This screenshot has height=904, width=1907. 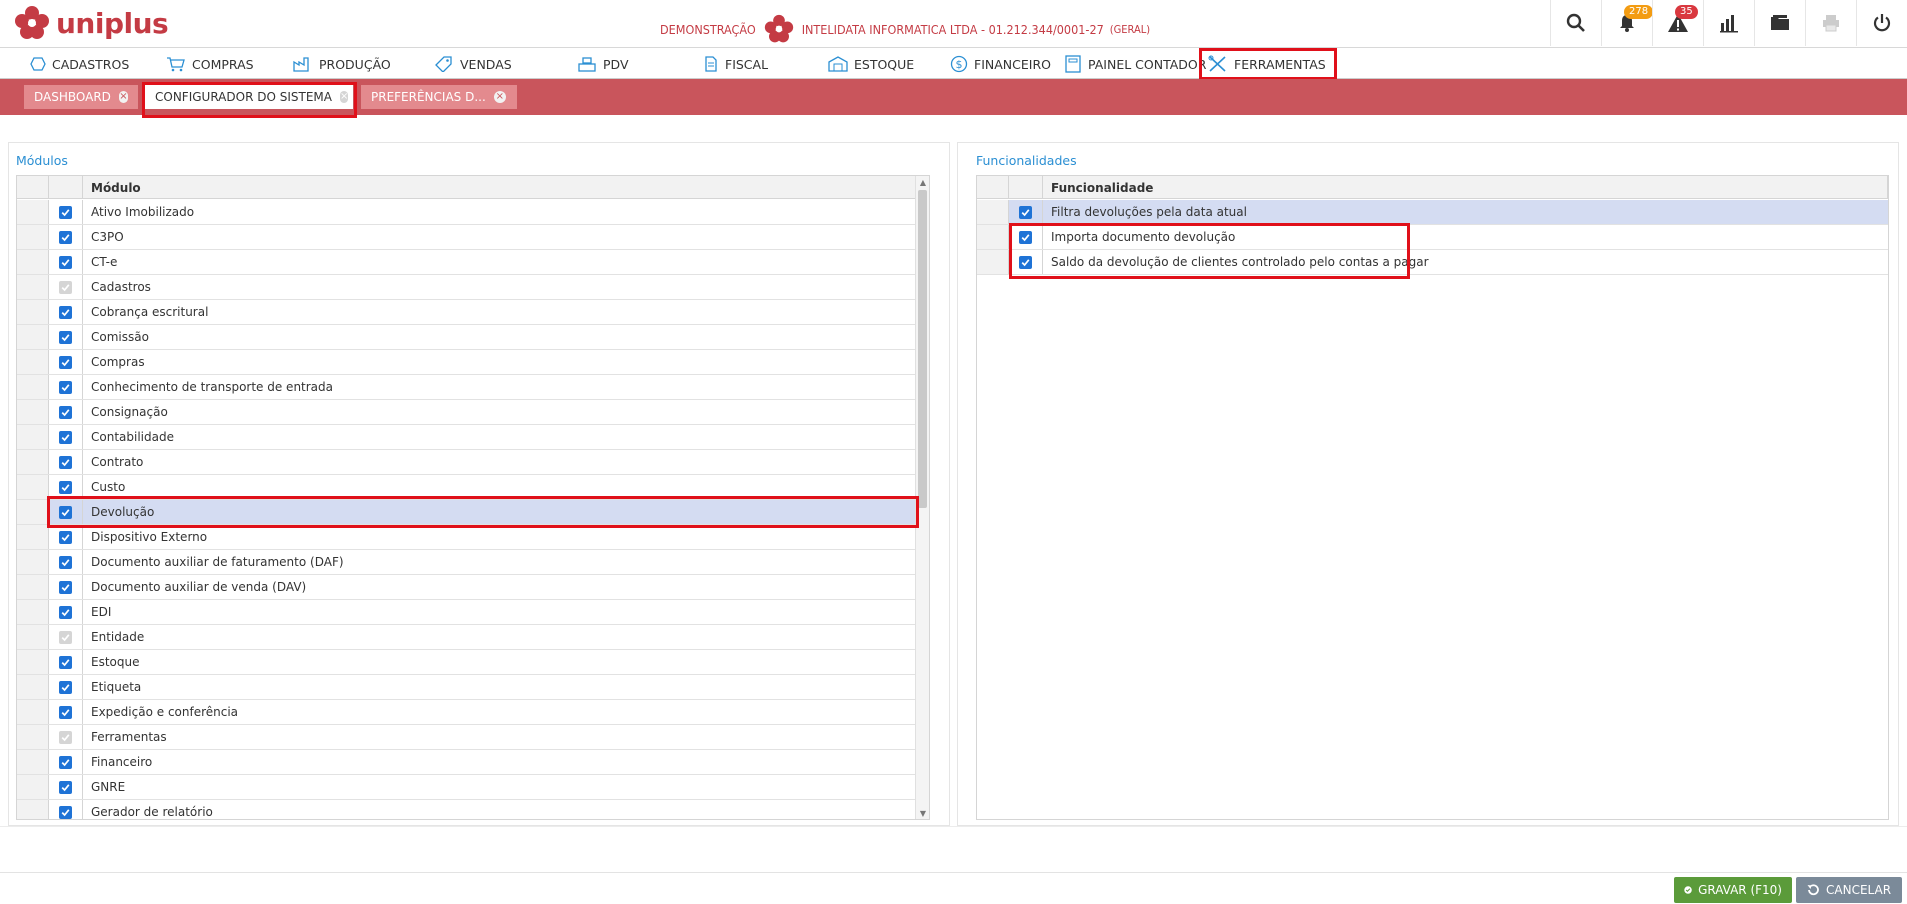 What do you see at coordinates (1575, 23) in the screenshot?
I see `search-button` at bounding box center [1575, 23].